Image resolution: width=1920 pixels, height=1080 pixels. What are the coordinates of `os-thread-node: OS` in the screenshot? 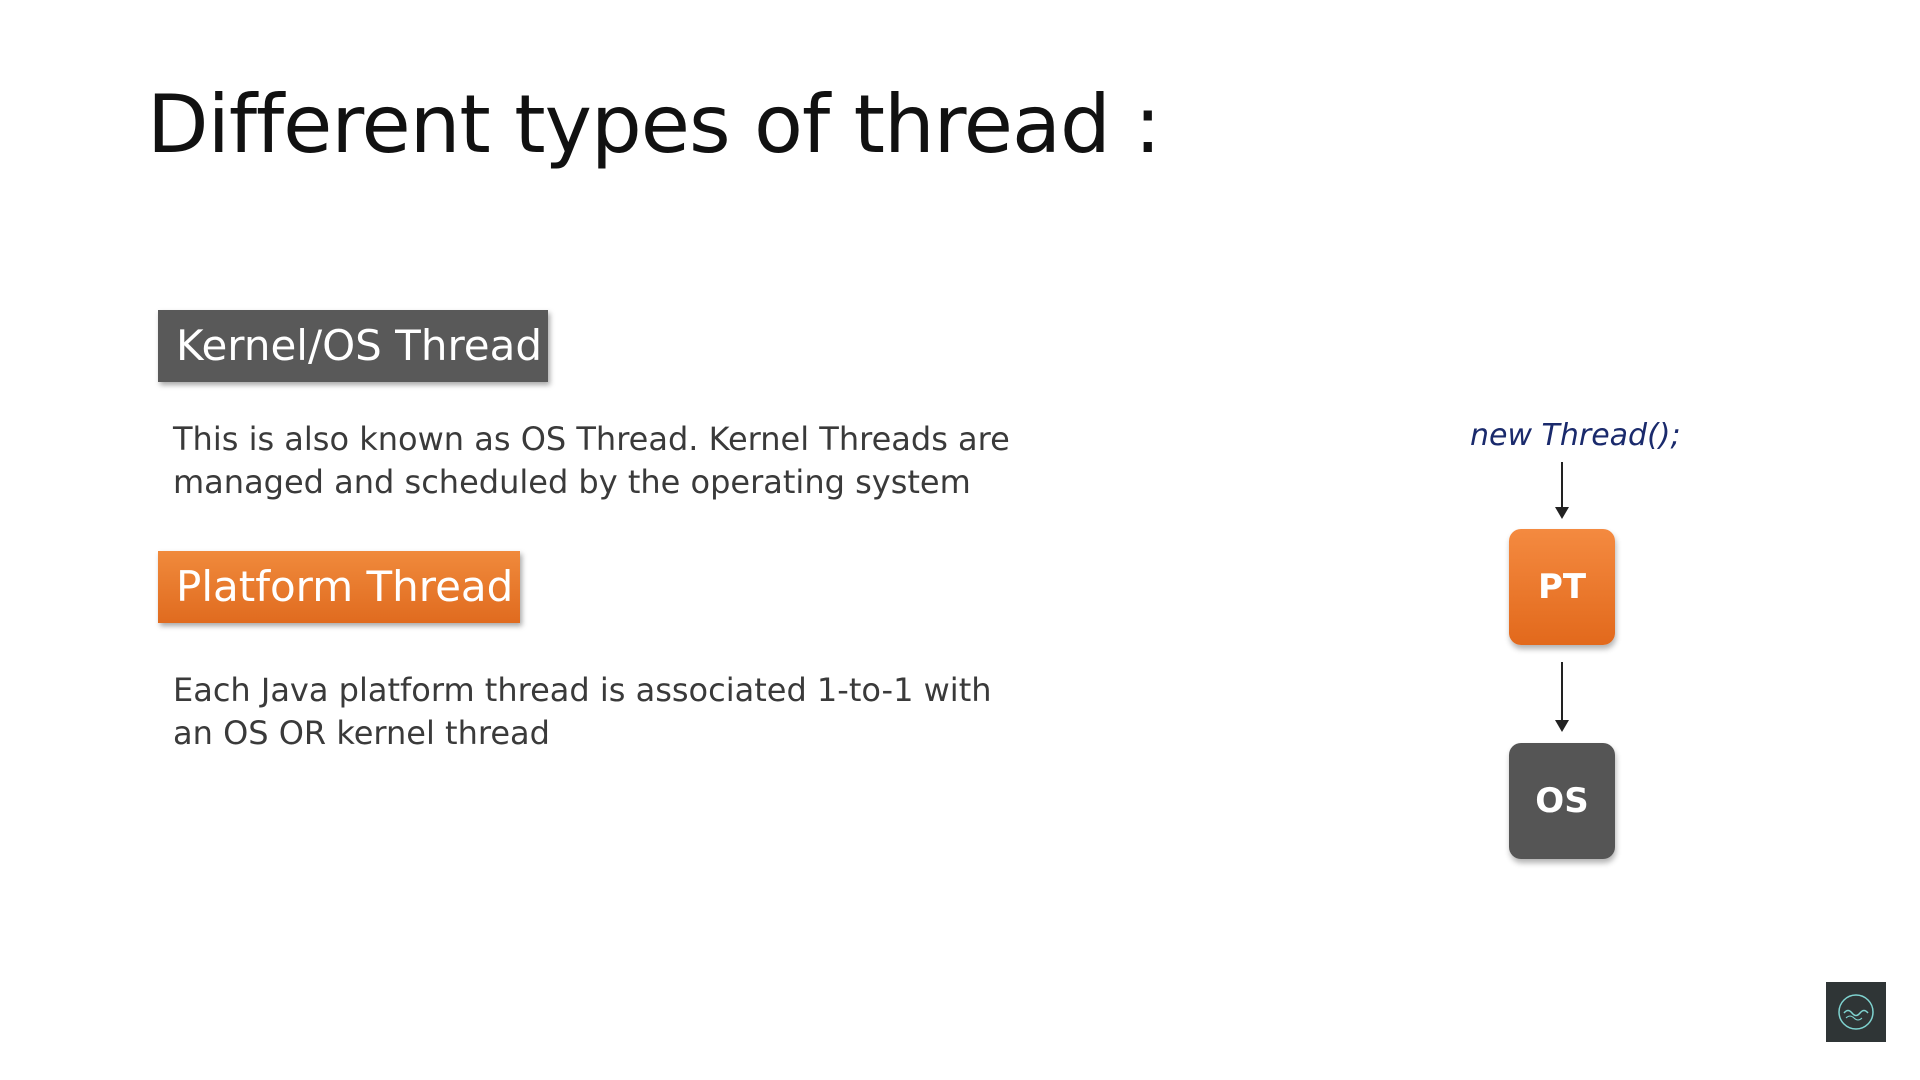 It's located at (1562, 801).